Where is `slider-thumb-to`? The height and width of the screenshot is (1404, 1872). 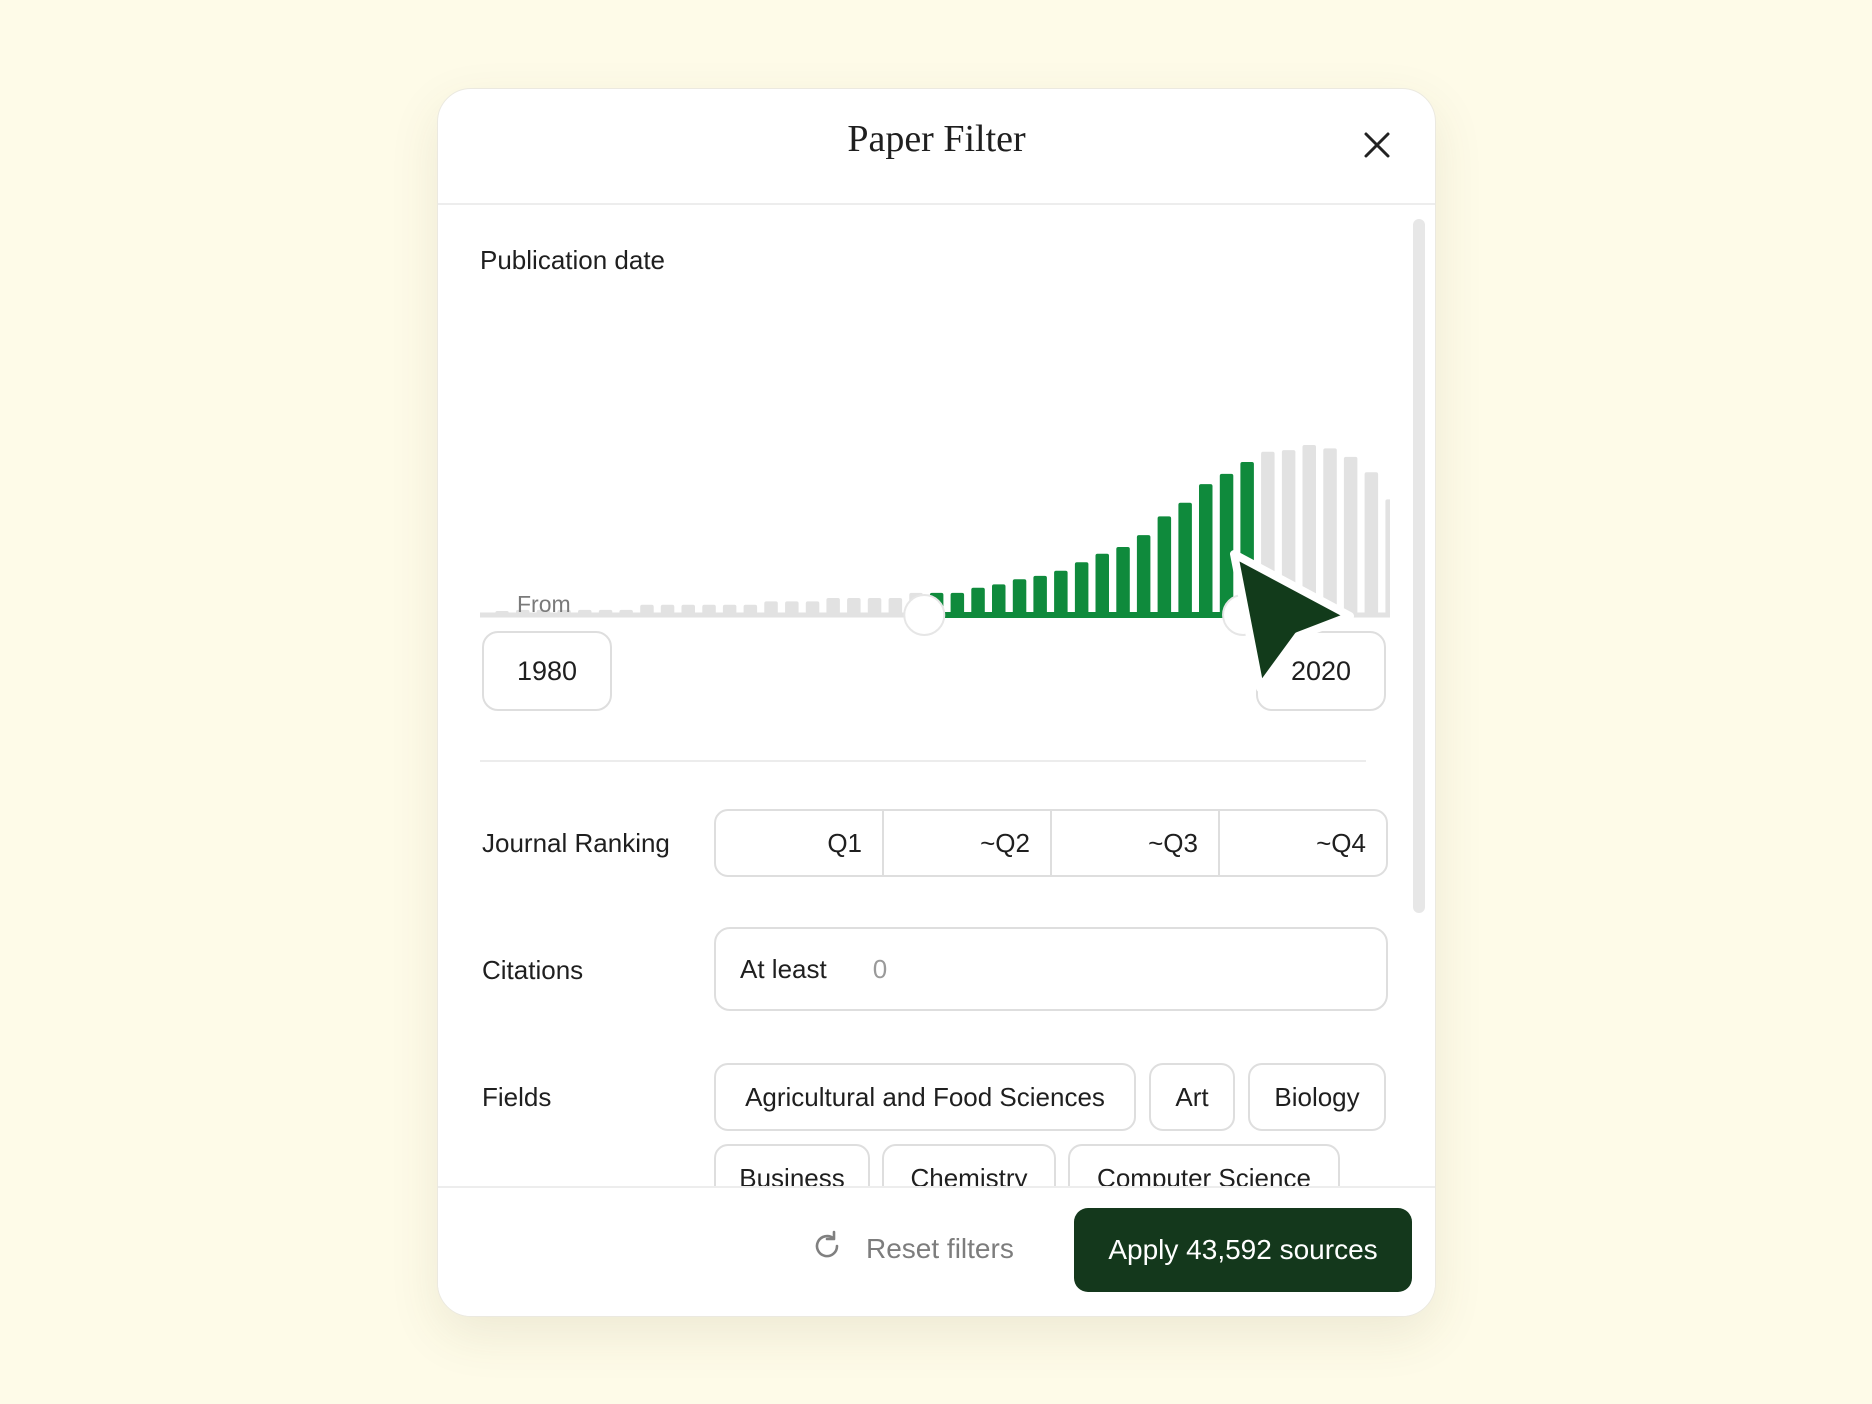 slider-thumb-to is located at coordinates (1243, 615).